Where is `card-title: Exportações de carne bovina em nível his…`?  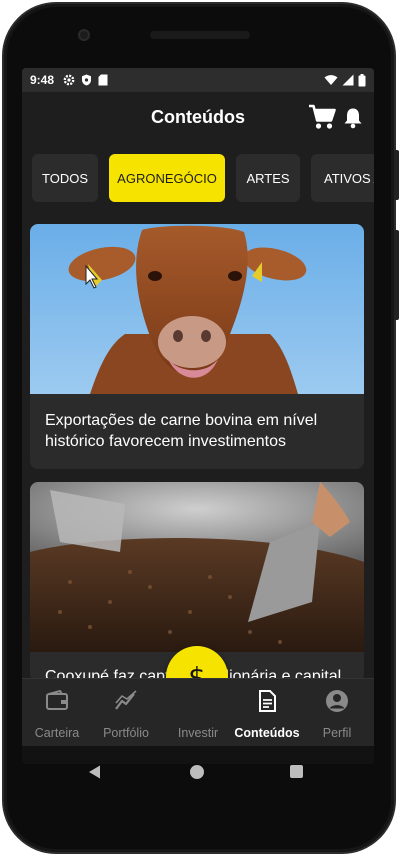
card-title: Exportações de carne bovina em nível his… is located at coordinates (181, 431).